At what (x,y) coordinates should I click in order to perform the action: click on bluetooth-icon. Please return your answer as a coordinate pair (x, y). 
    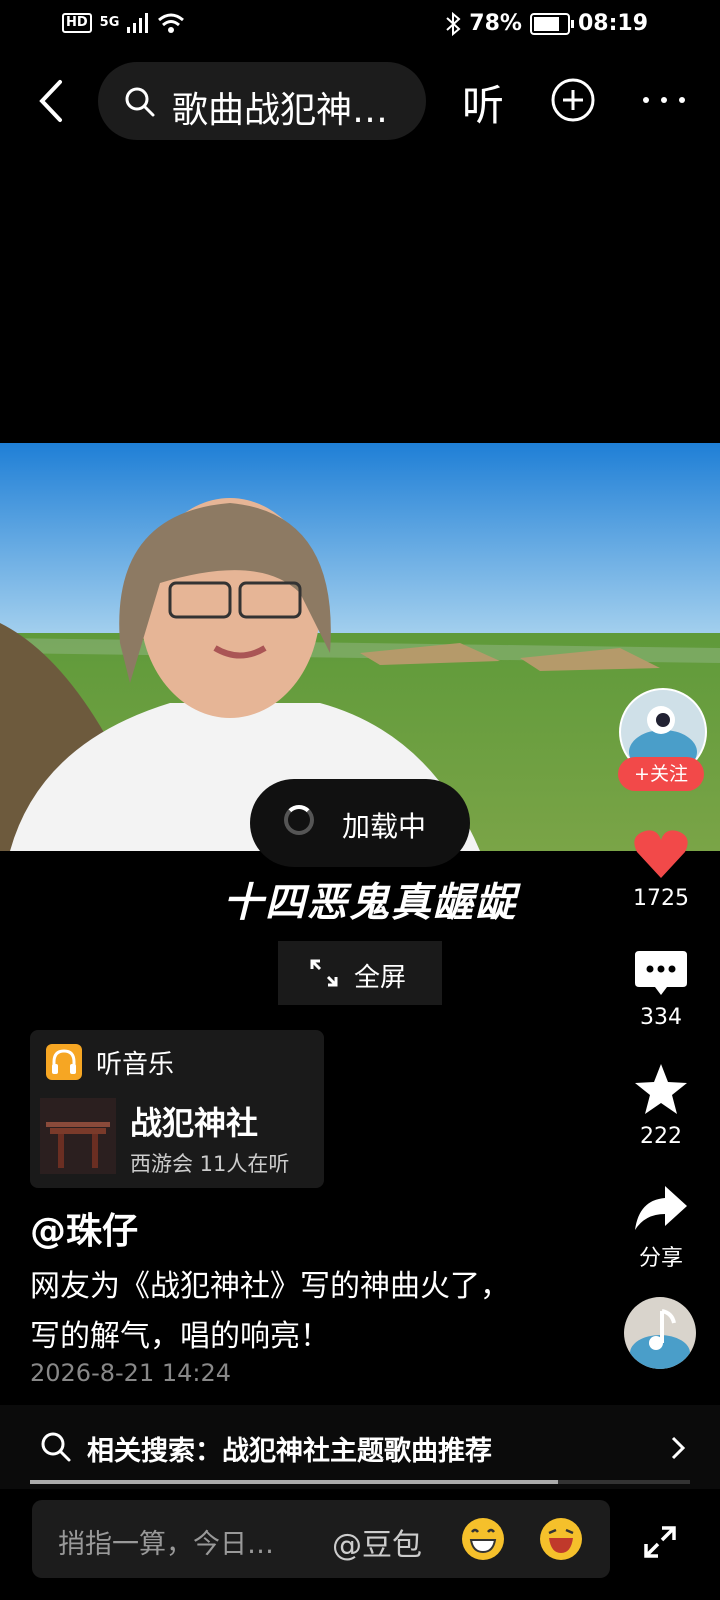
    Looking at the image, I should click on (453, 23).